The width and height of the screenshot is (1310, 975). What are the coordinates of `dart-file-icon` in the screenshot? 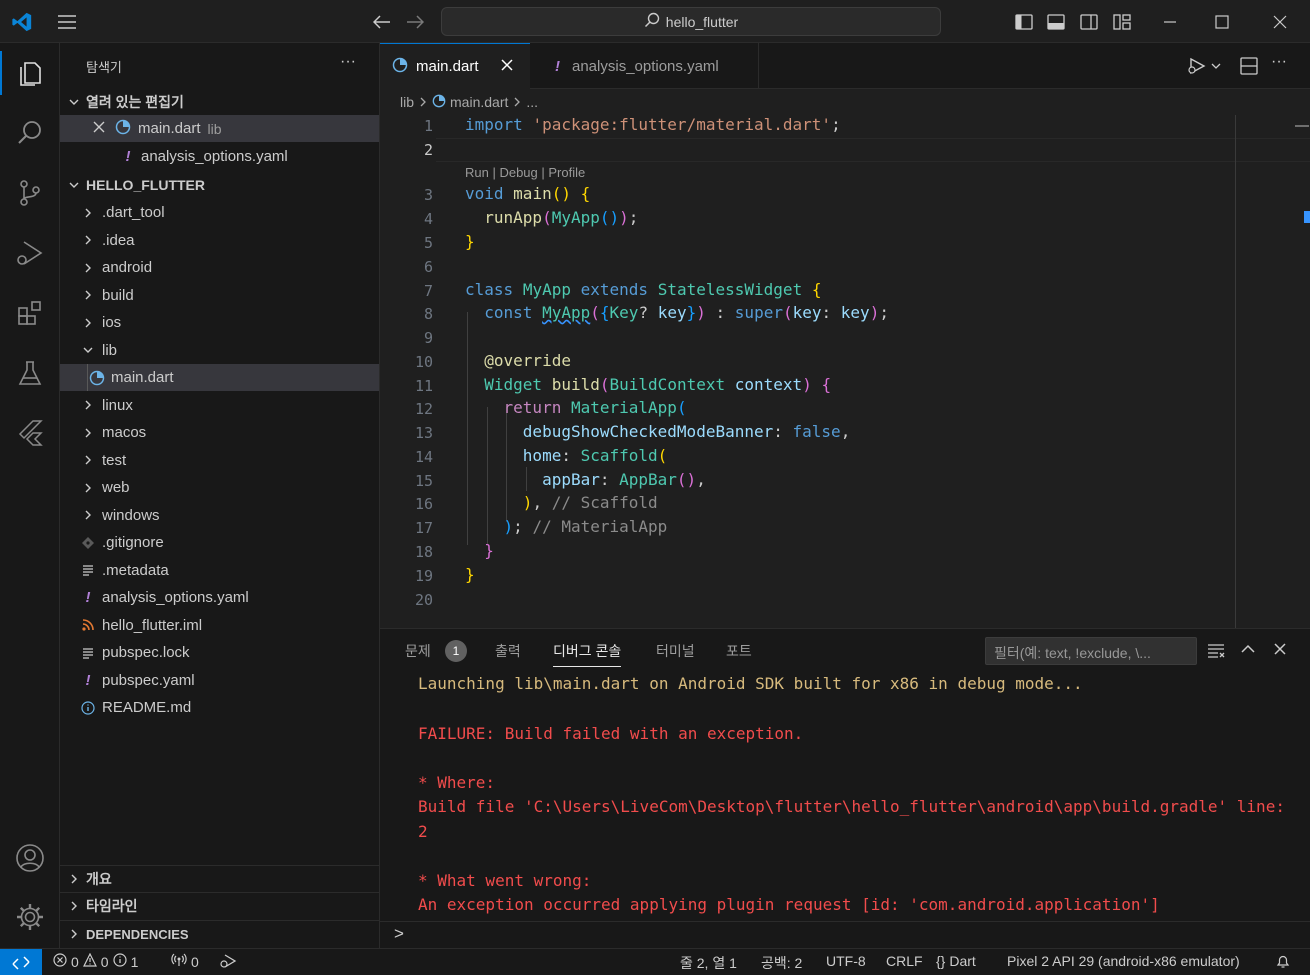 It's located at (97, 378).